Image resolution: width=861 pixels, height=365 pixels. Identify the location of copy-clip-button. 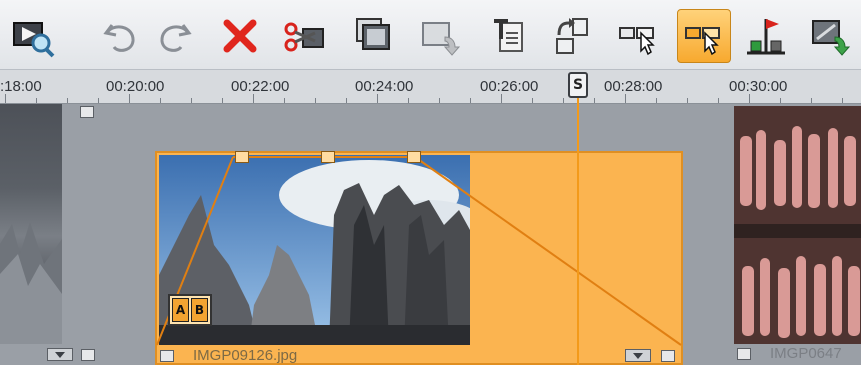
(374, 36).